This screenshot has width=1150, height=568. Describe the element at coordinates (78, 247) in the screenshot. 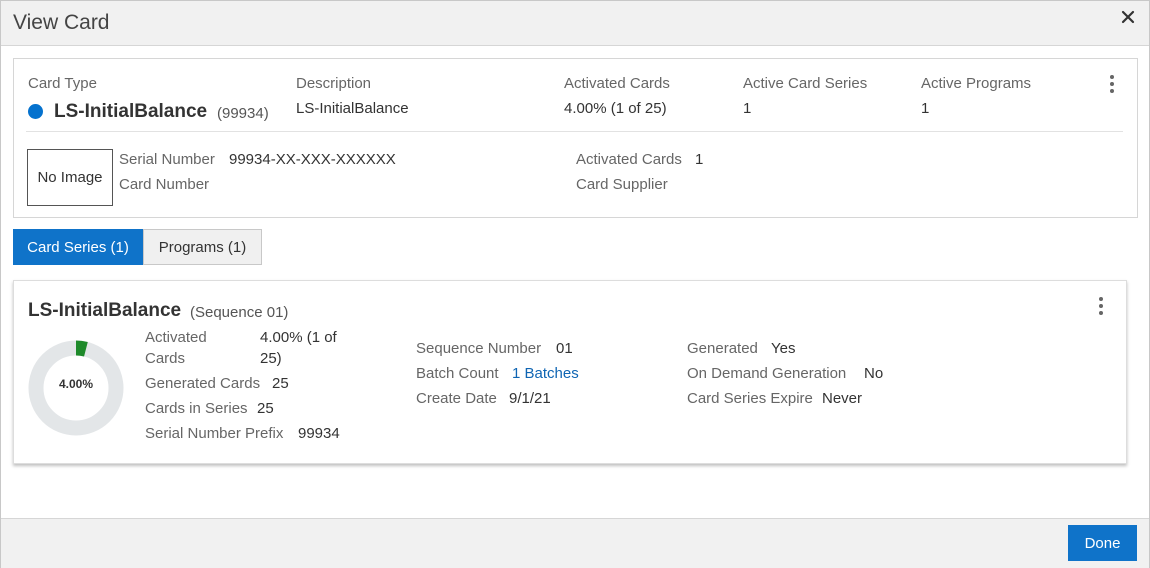

I see `tab-card-series: Card Series (1)` at that location.